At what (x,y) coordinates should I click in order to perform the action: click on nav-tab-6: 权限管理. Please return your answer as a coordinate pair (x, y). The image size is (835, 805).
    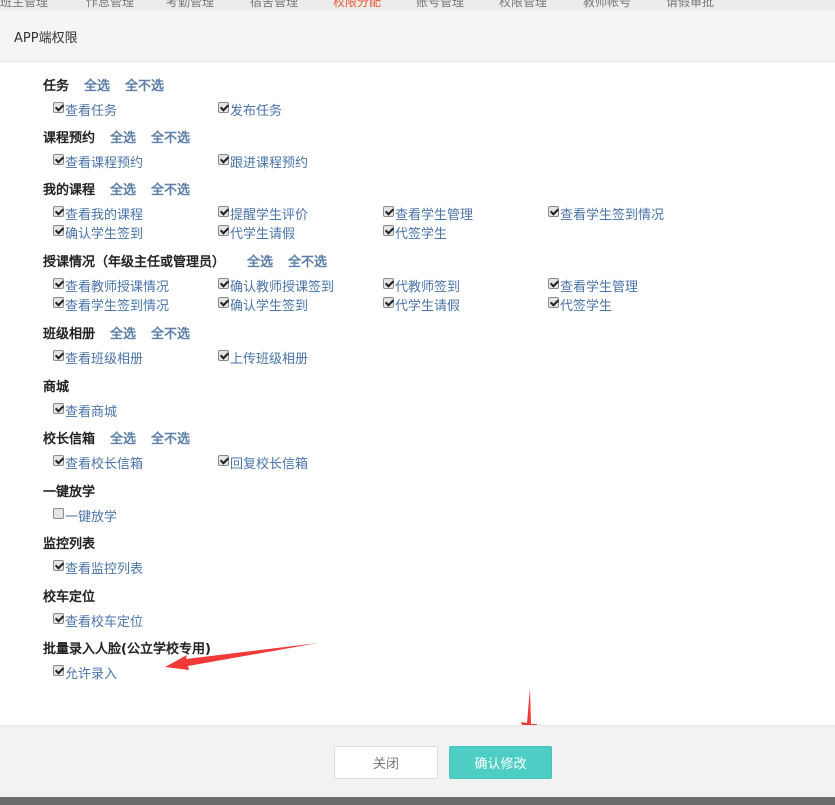
    Looking at the image, I should click on (523, 5).